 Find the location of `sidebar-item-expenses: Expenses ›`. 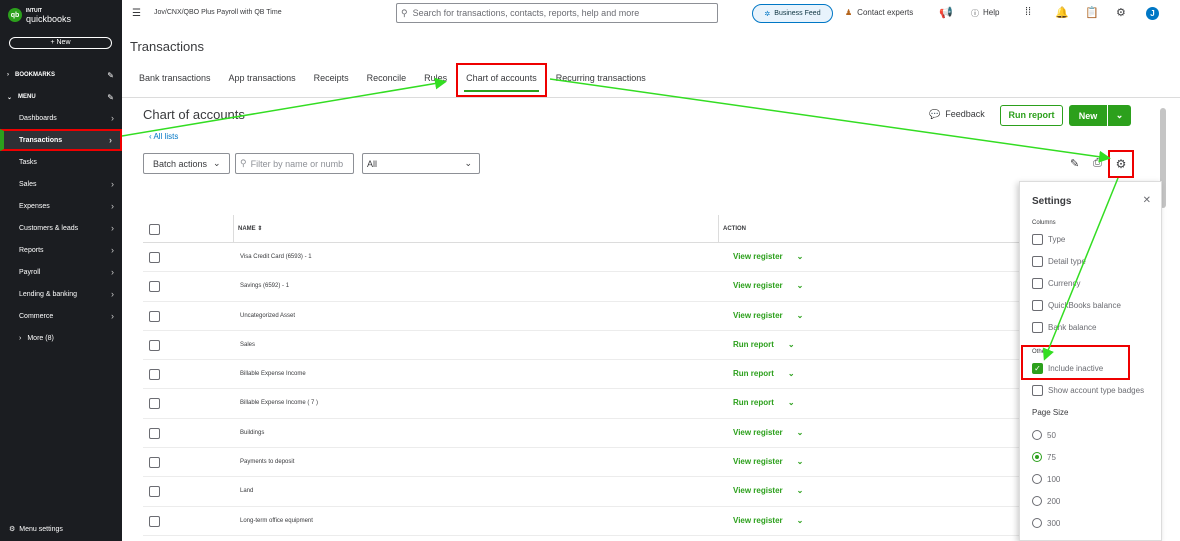

sidebar-item-expenses: Expenses › is located at coordinates (61, 206).